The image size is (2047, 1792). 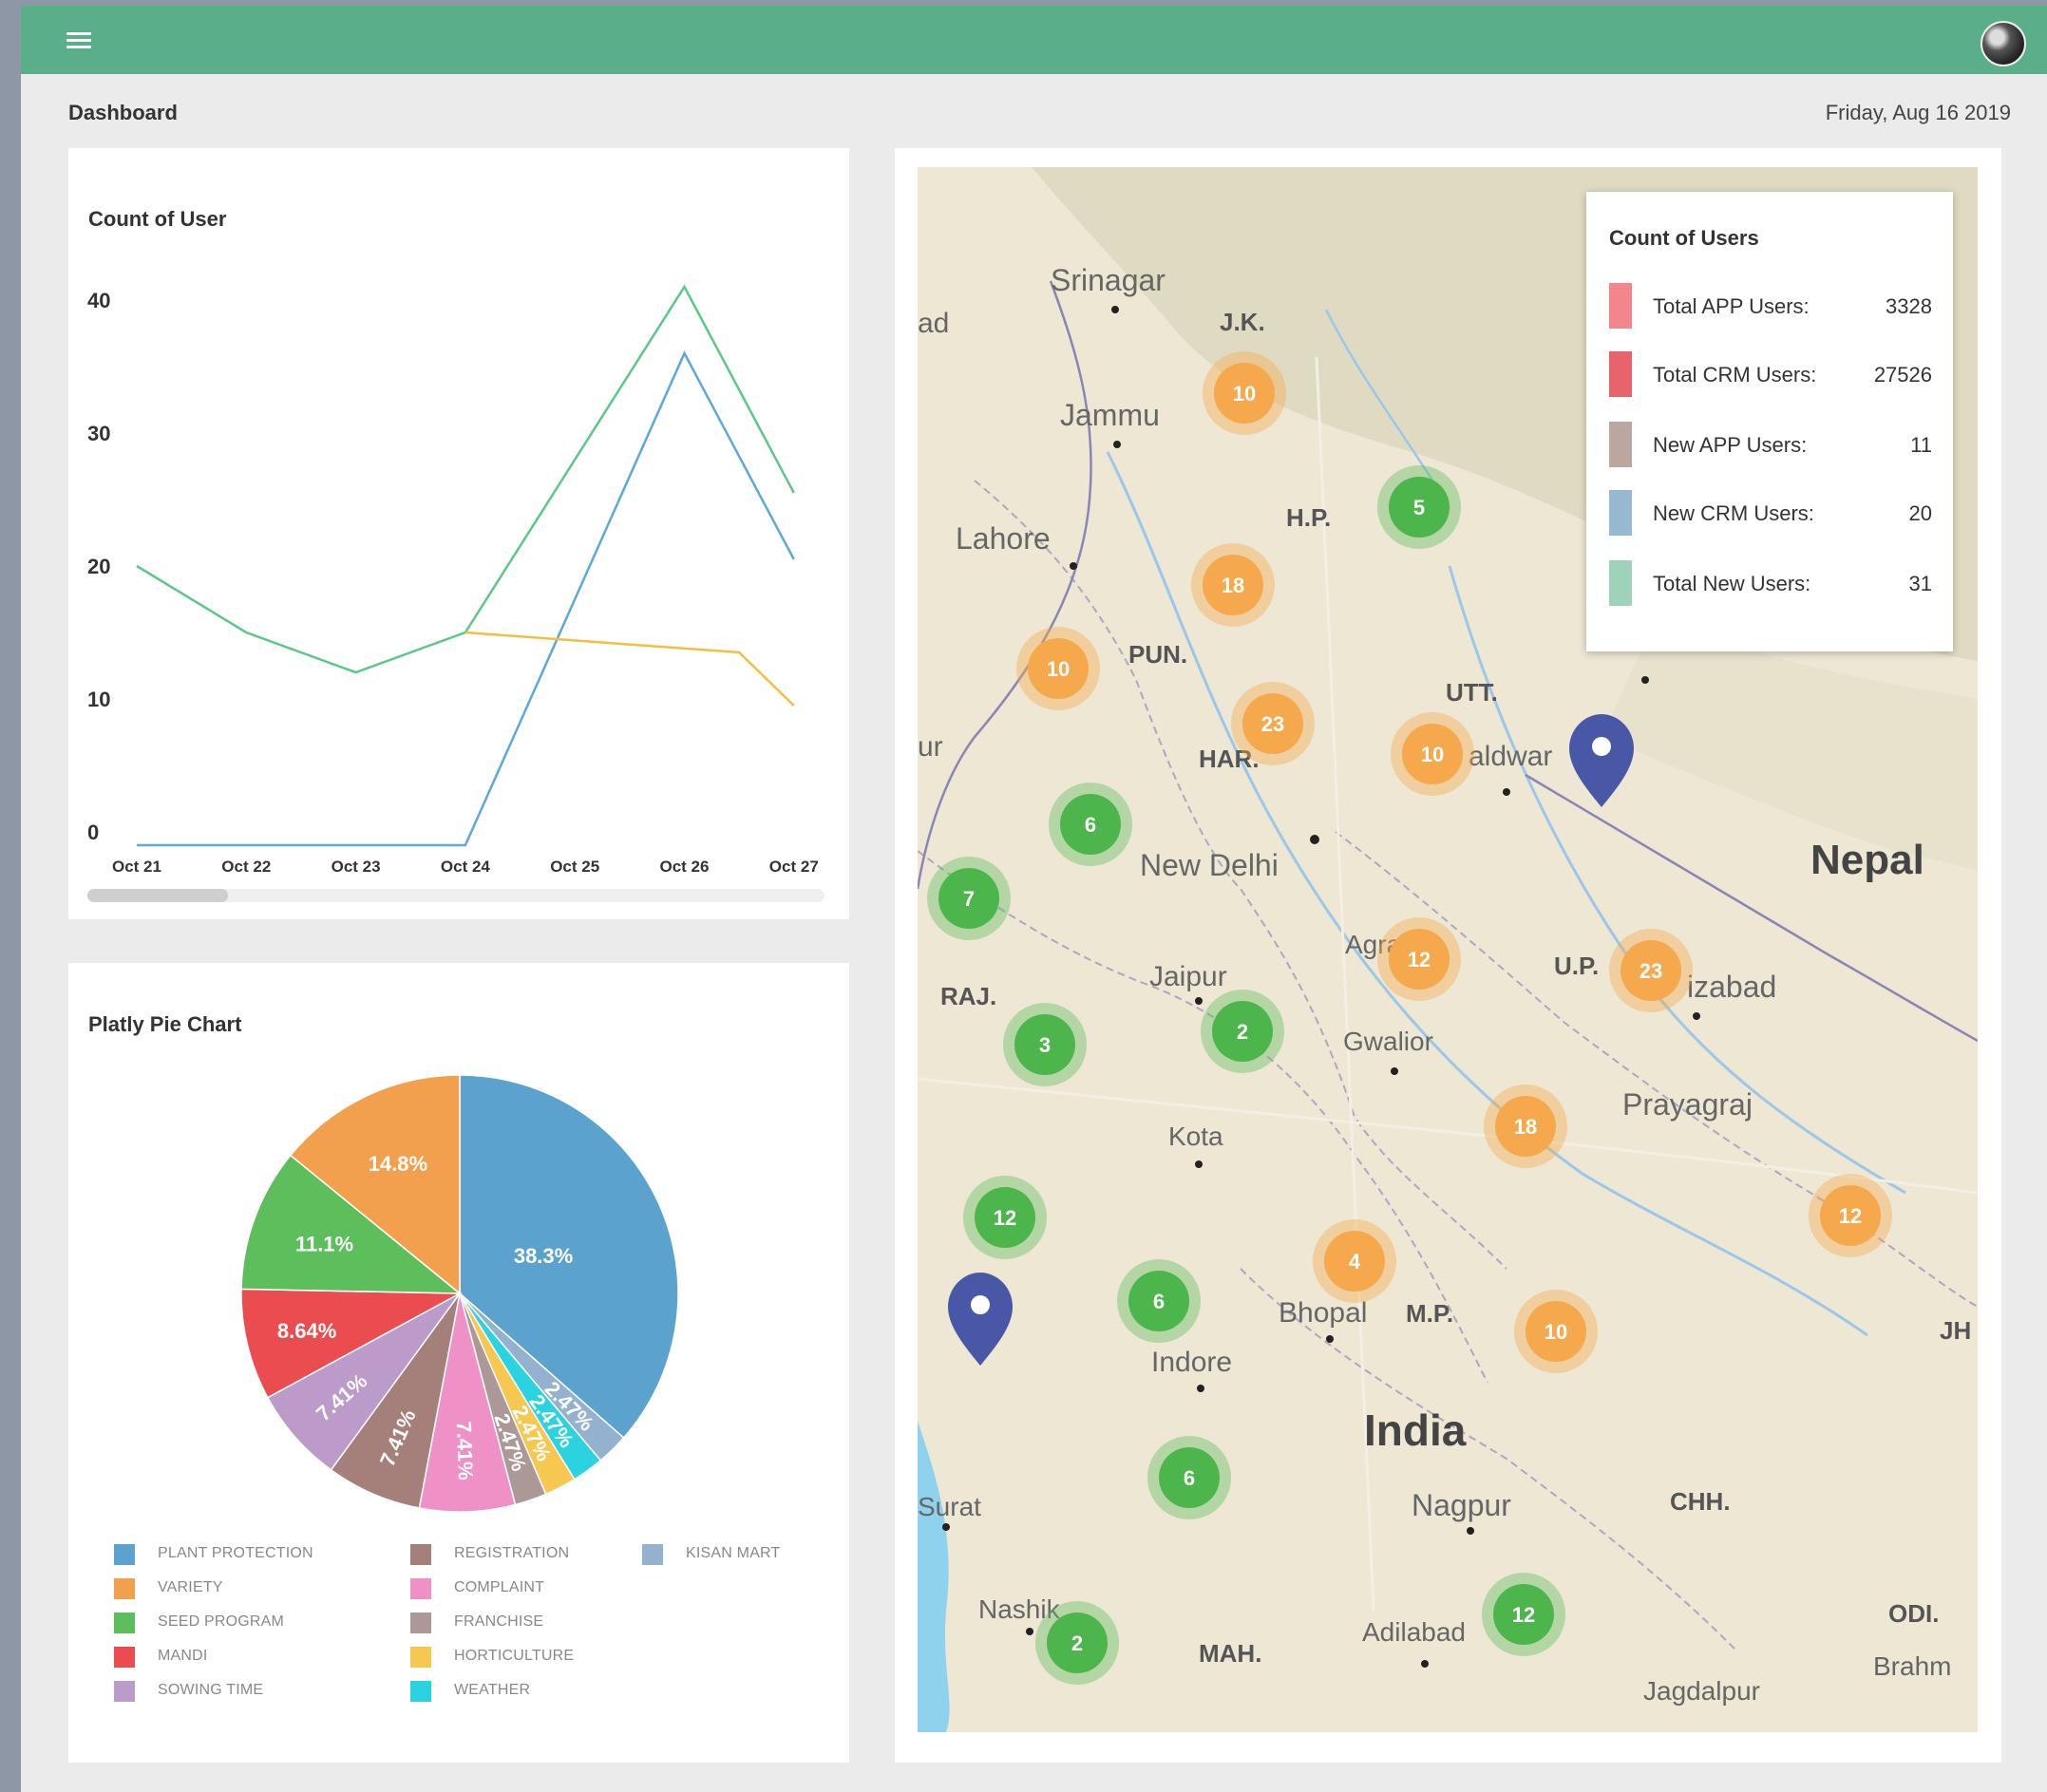 What do you see at coordinates (685, 867) in the screenshot?
I see `x-tick-label: Oct 26` at bounding box center [685, 867].